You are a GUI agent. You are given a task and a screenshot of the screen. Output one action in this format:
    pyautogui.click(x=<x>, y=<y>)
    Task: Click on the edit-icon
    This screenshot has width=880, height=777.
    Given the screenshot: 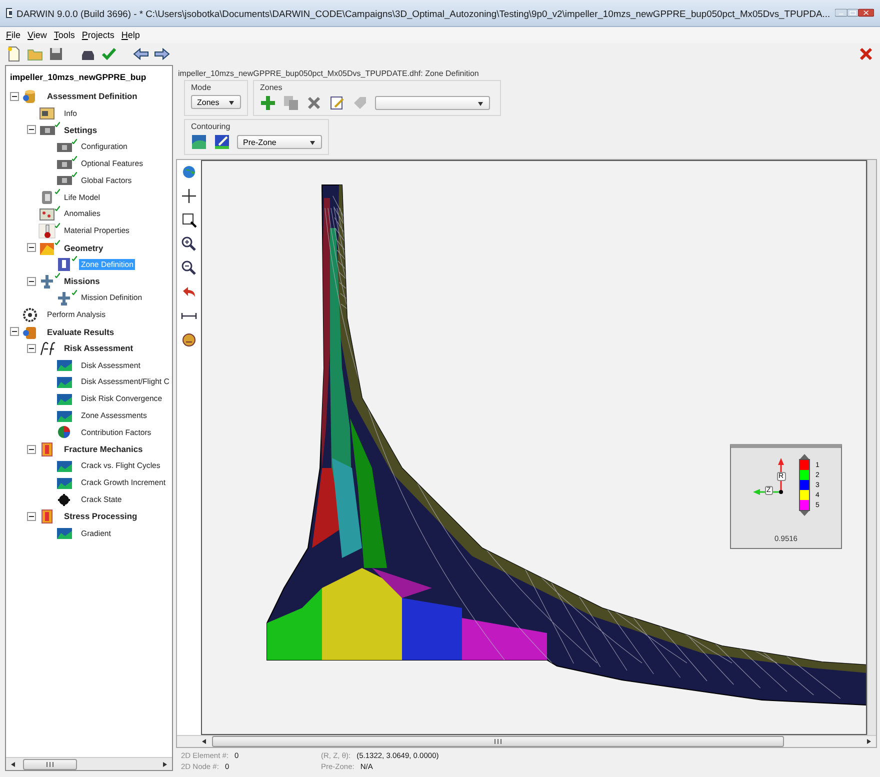 What is the action you would take?
    pyautogui.click(x=337, y=103)
    